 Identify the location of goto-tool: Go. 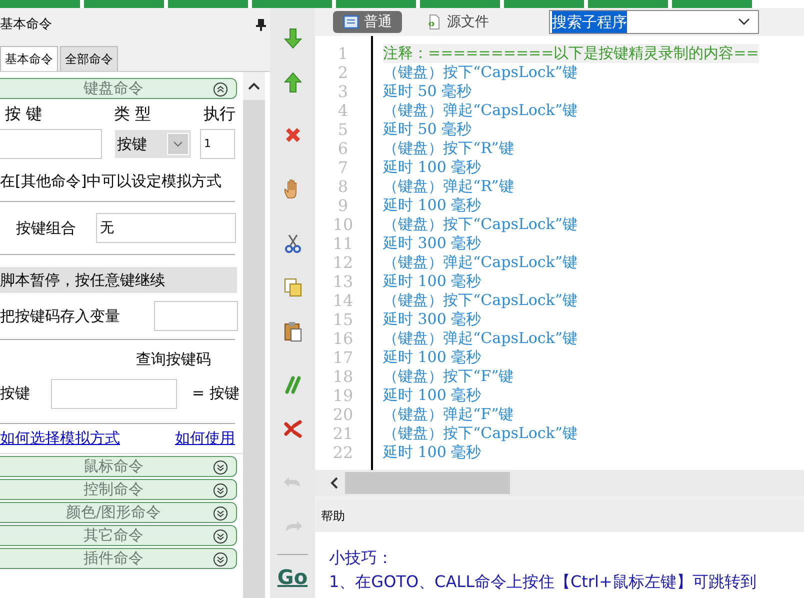
(292, 577).